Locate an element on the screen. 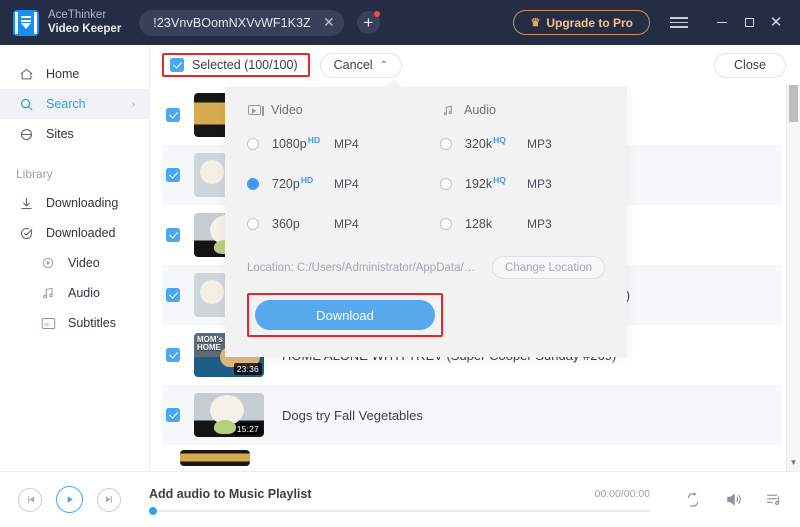 The height and width of the screenshot is (527, 800). play-circle-icon is located at coordinates (48, 263).